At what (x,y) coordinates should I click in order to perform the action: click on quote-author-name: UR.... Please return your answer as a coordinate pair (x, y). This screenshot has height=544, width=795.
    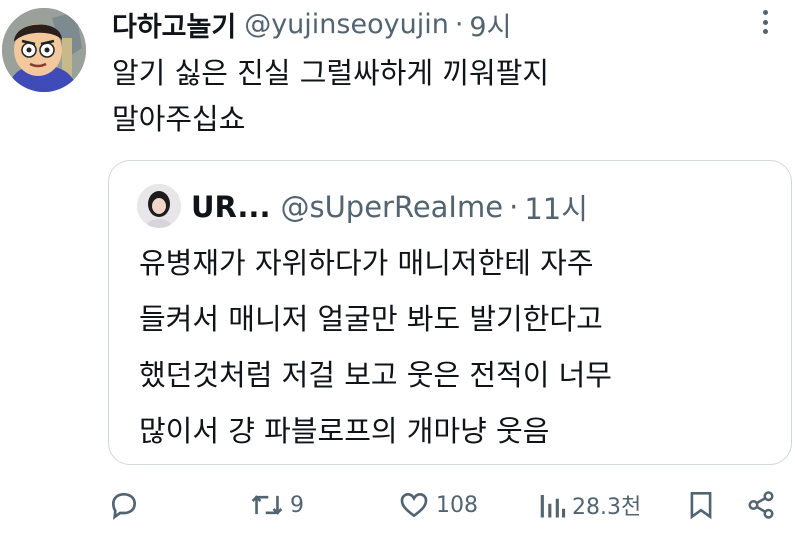
    Looking at the image, I should click on (230, 207).